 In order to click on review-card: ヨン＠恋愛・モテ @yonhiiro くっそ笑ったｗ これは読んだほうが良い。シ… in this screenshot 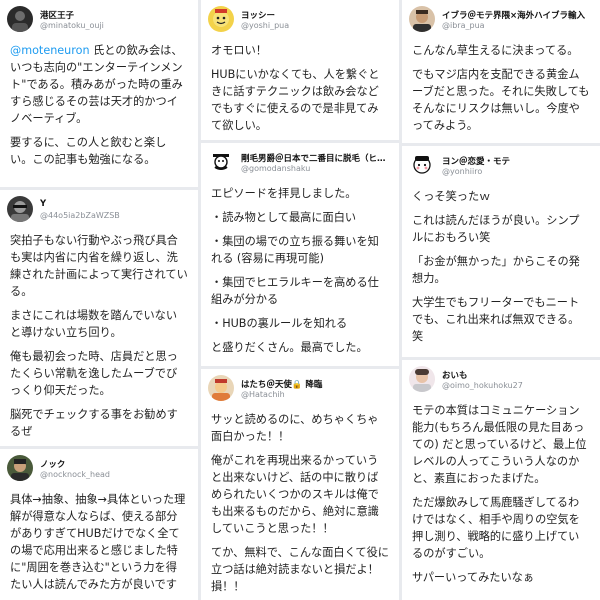, I will do `click(501, 251)`.